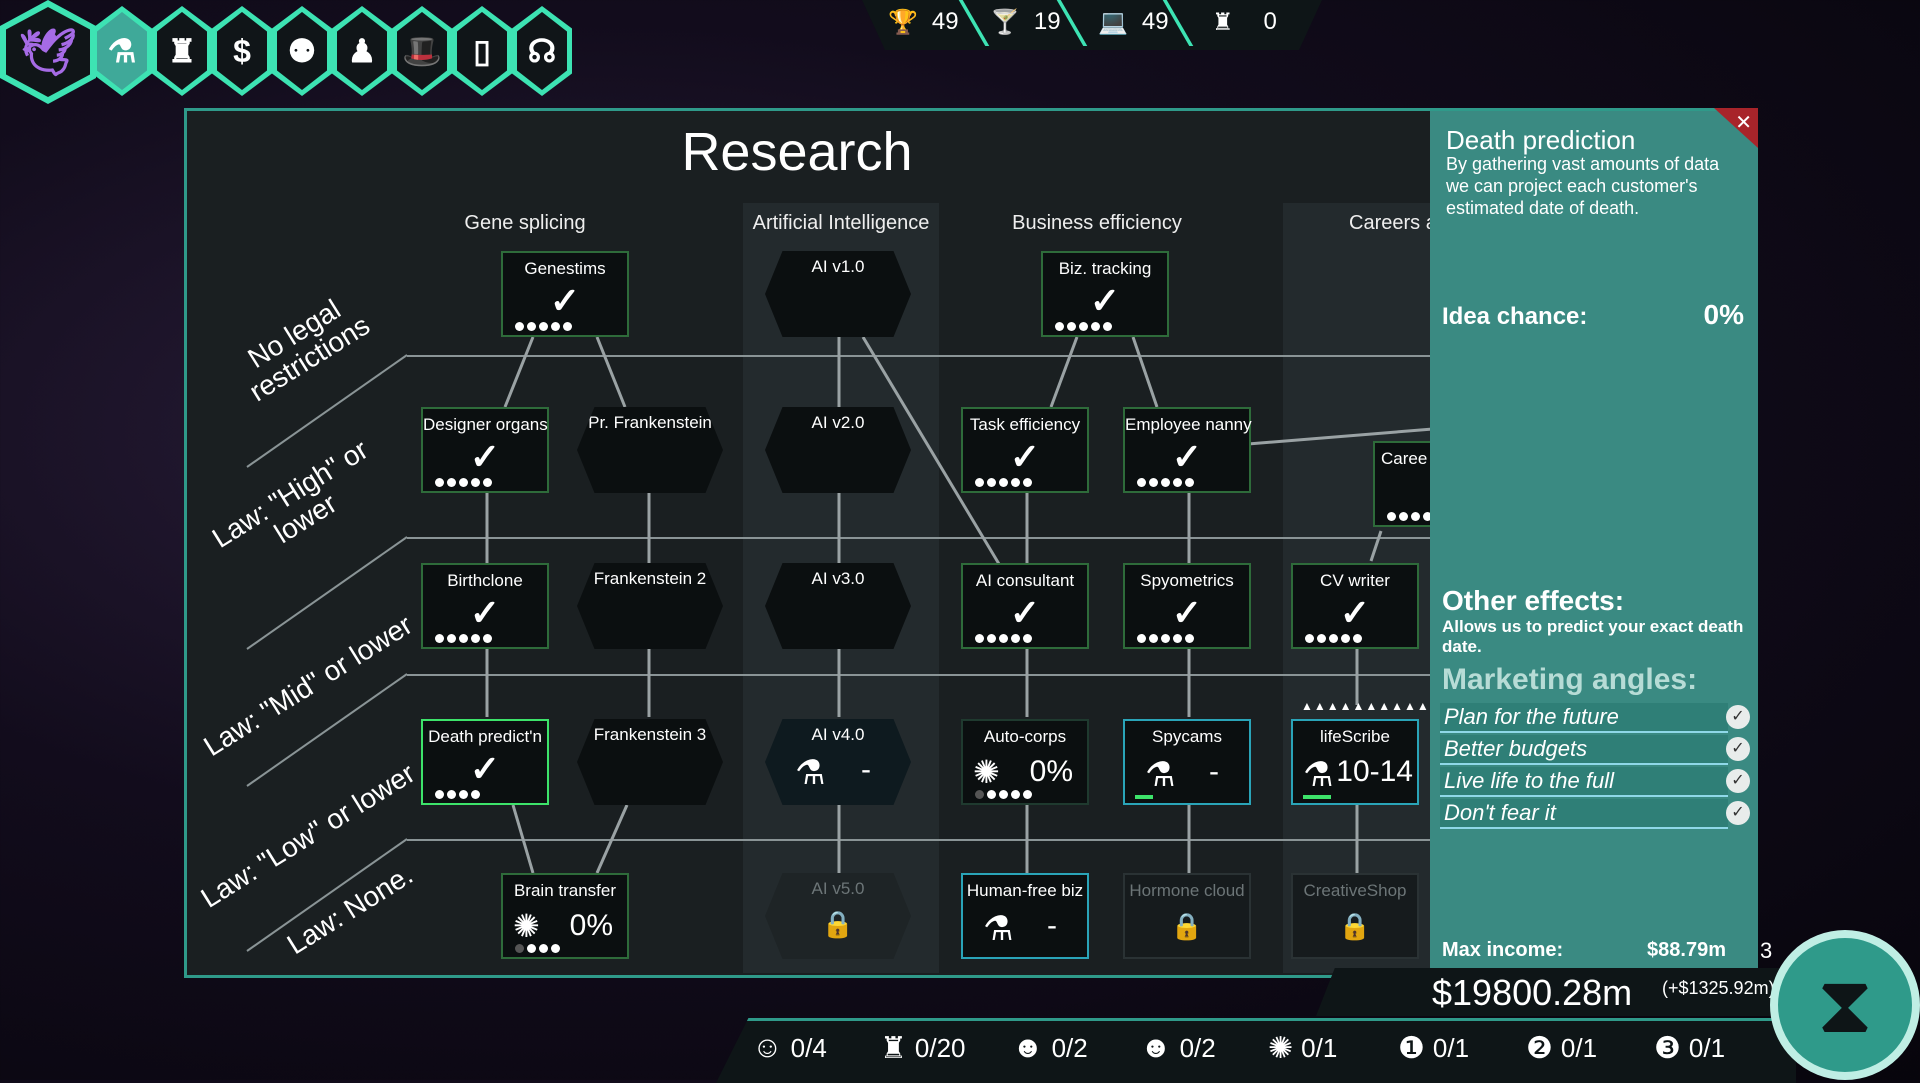  I want to click on tech-node-cv-writer: CV writer ✓, so click(1355, 606).